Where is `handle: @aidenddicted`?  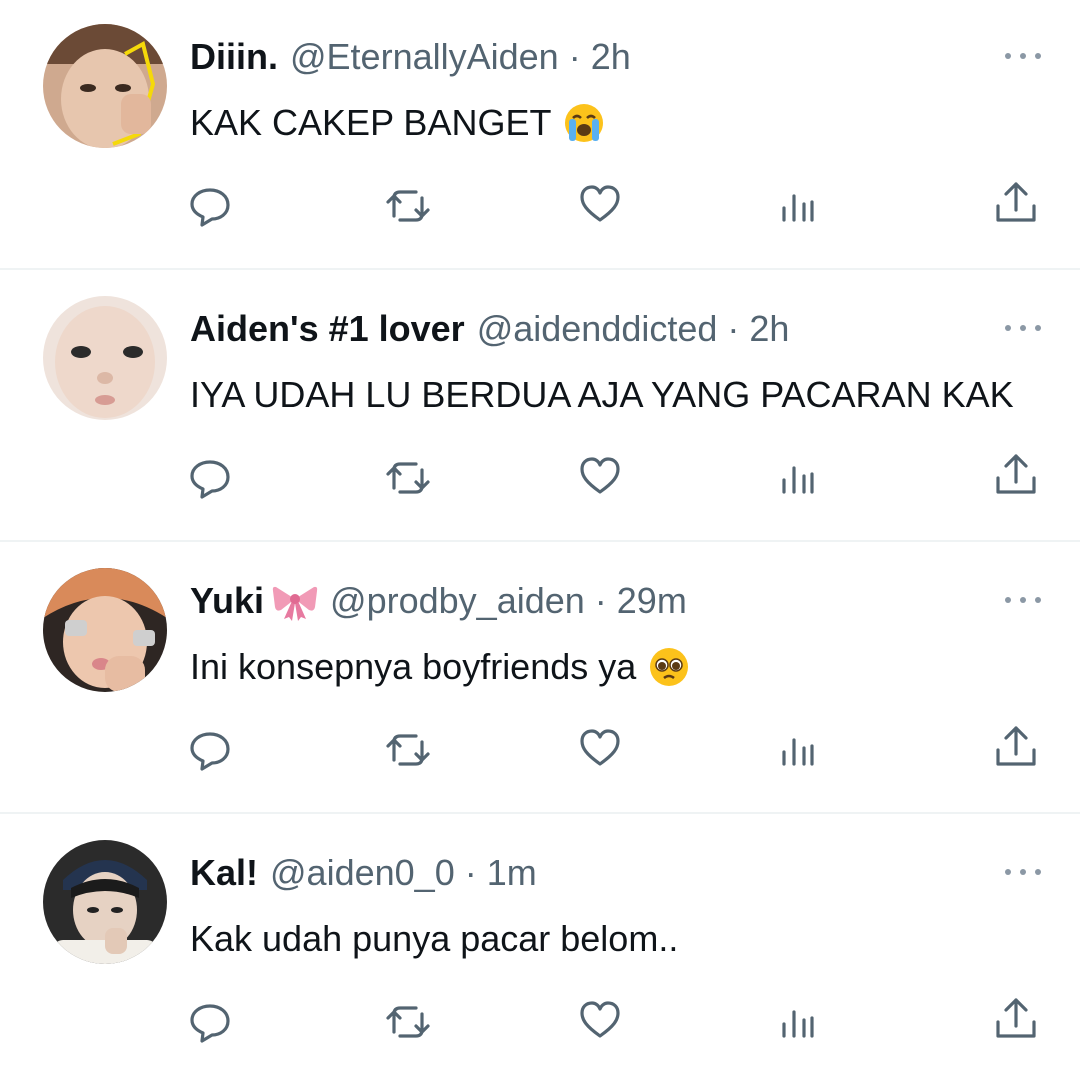
handle: @aidenddicted is located at coordinates (597, 328).